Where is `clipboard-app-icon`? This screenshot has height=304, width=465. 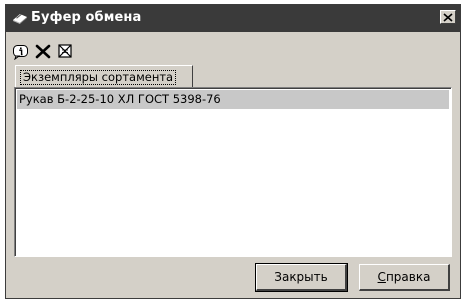 clipboard-app-icon is located at coordinates (20, 18).